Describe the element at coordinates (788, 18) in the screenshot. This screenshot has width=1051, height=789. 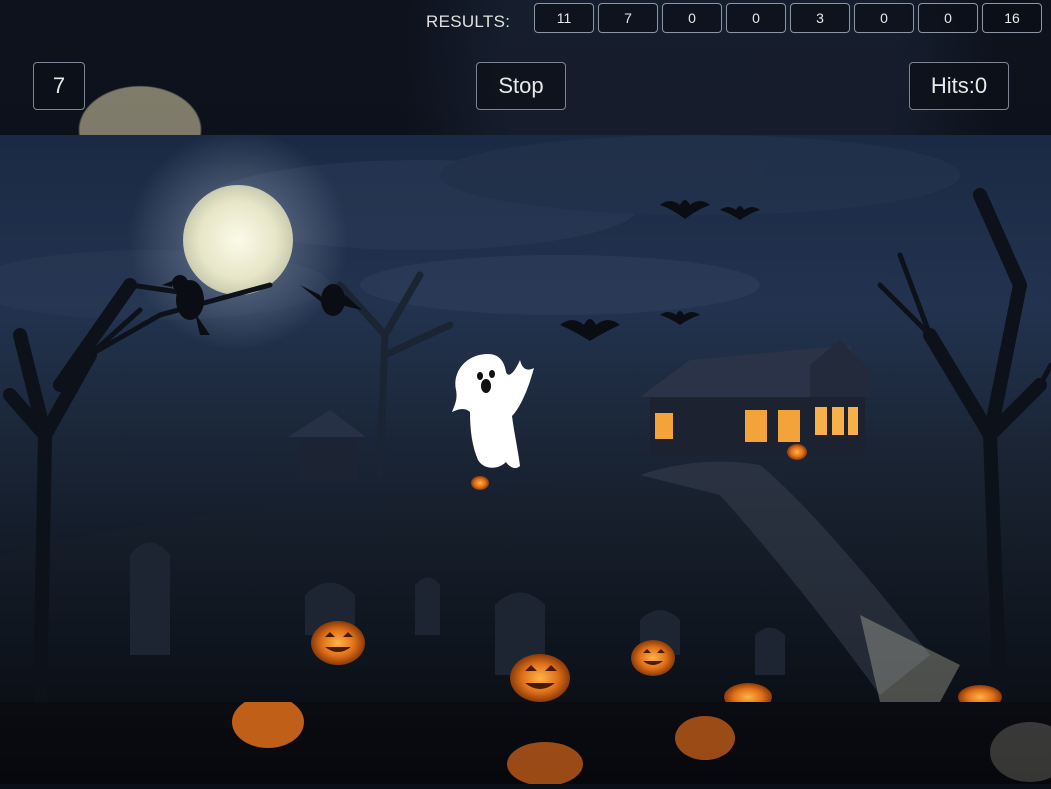
I see `results-row: 11 7 0 0 3 0 0 16` at that location.